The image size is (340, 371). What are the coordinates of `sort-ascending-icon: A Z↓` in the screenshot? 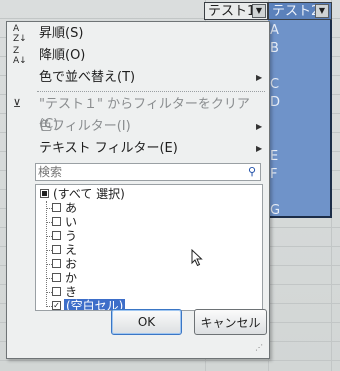 It's located at (20, 34).